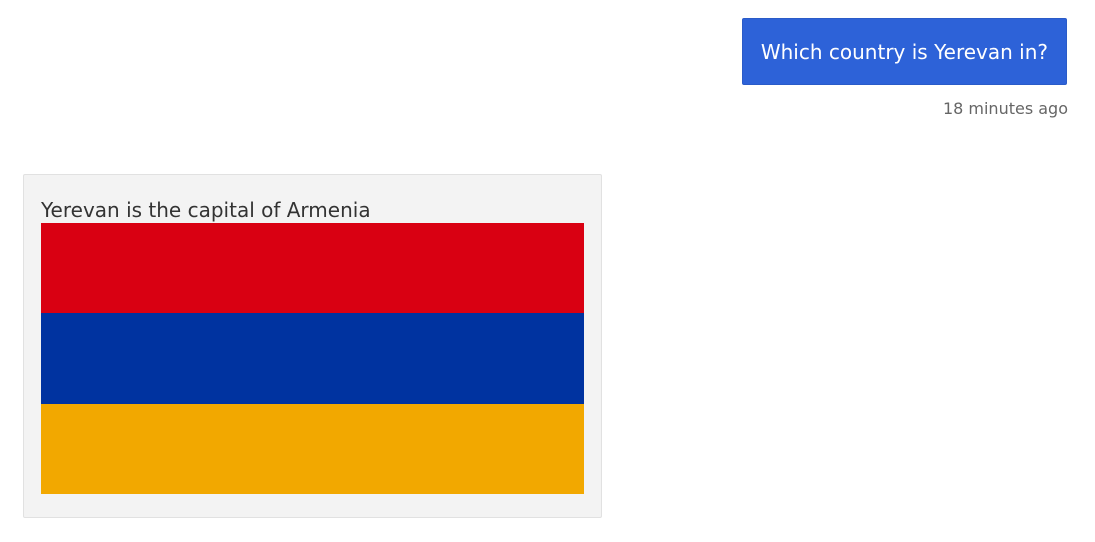 The height and width of the screenshot is (542, 1095). Describe the element at coordinates (312, 268) in the screenshot. I see `flag-stripe-red` at that location.